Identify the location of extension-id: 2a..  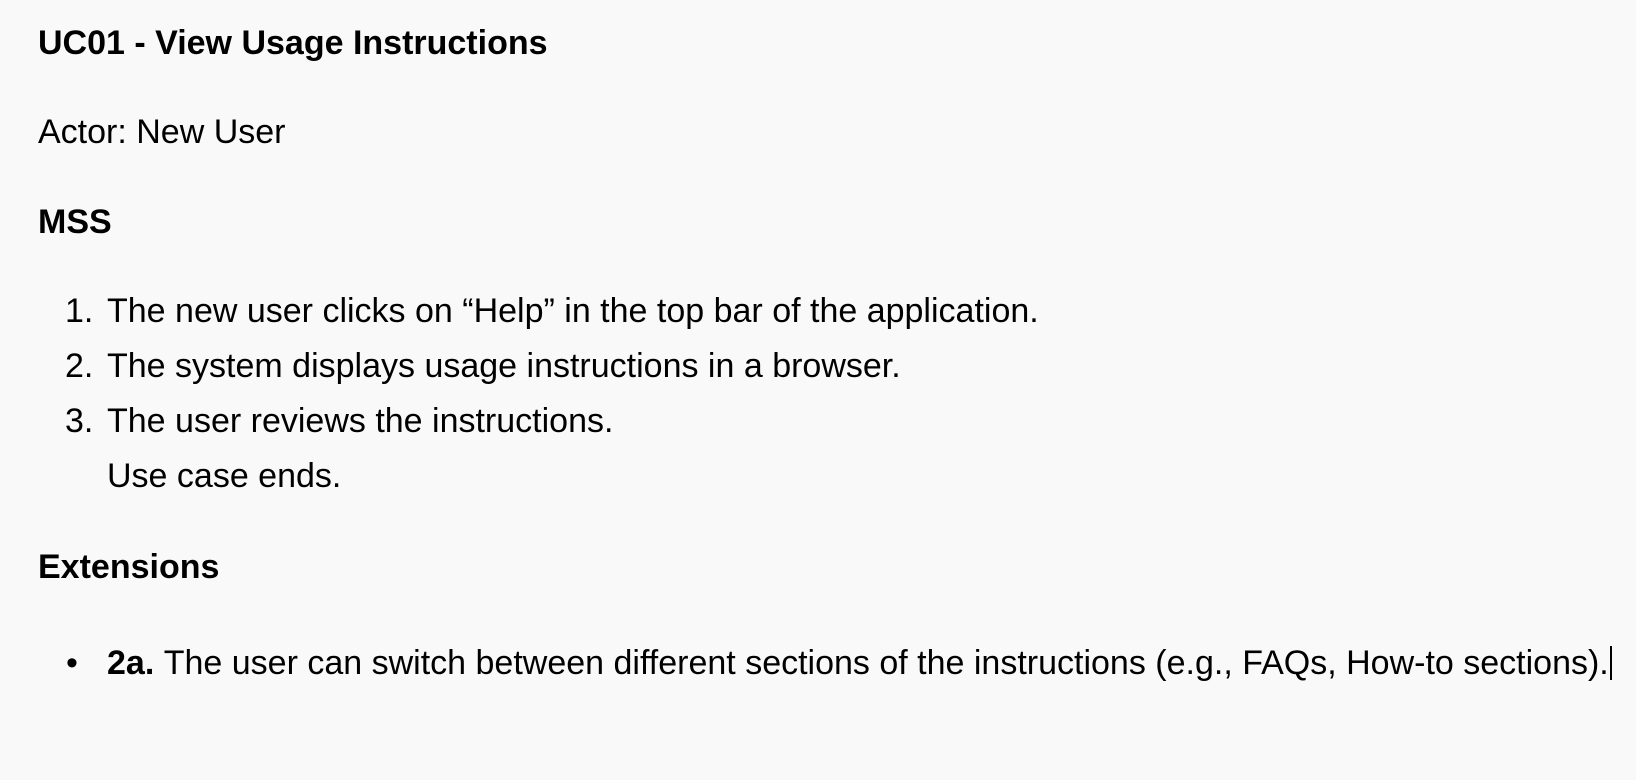
(135, 663).